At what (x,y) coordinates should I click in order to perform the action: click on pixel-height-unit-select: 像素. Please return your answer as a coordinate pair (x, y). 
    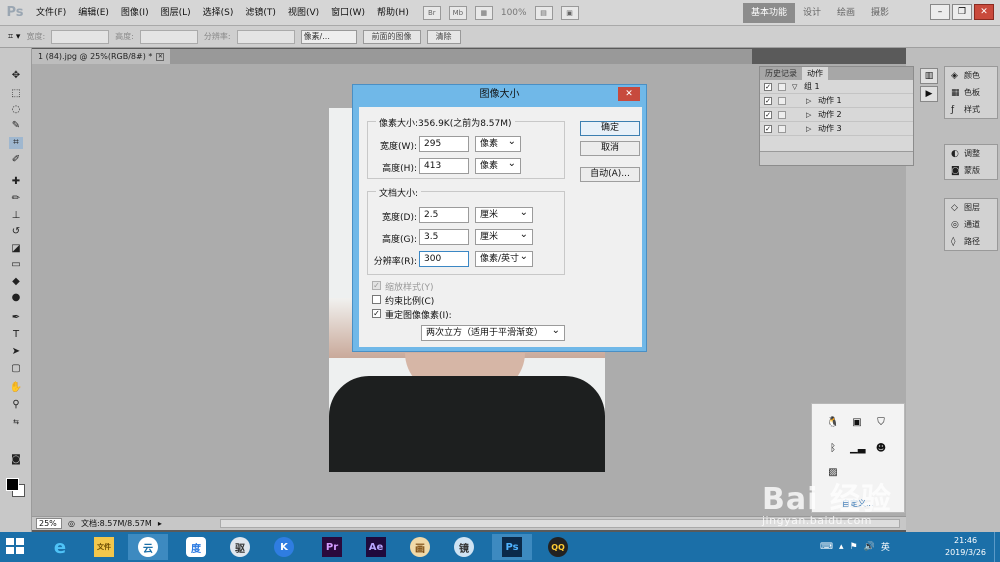
    Looking at the image, I should click on (498, 165).